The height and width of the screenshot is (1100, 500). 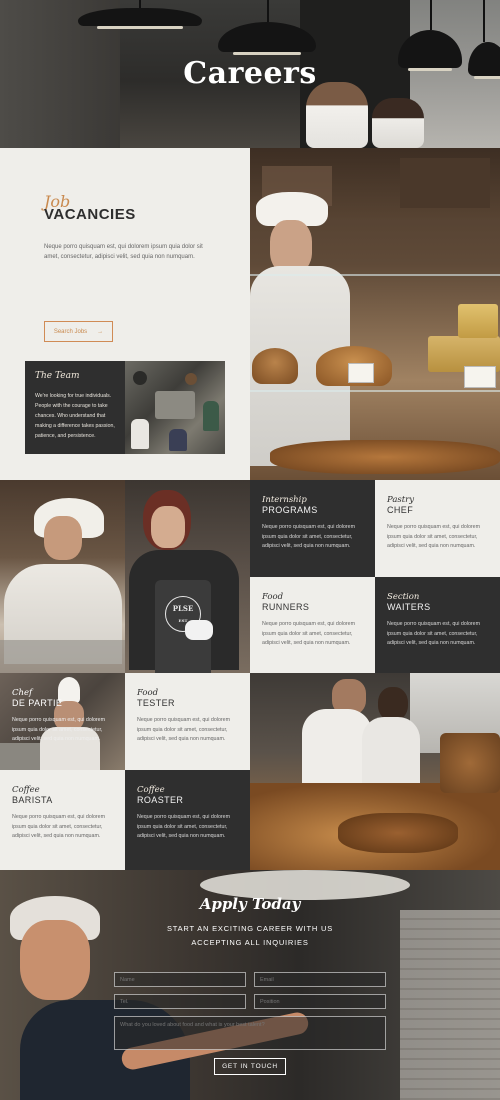 What do you see at coordinates (90, 214) in the screenshot?
I see `vacancies-heading: VACANCIES` at bounding box center [90, 214].